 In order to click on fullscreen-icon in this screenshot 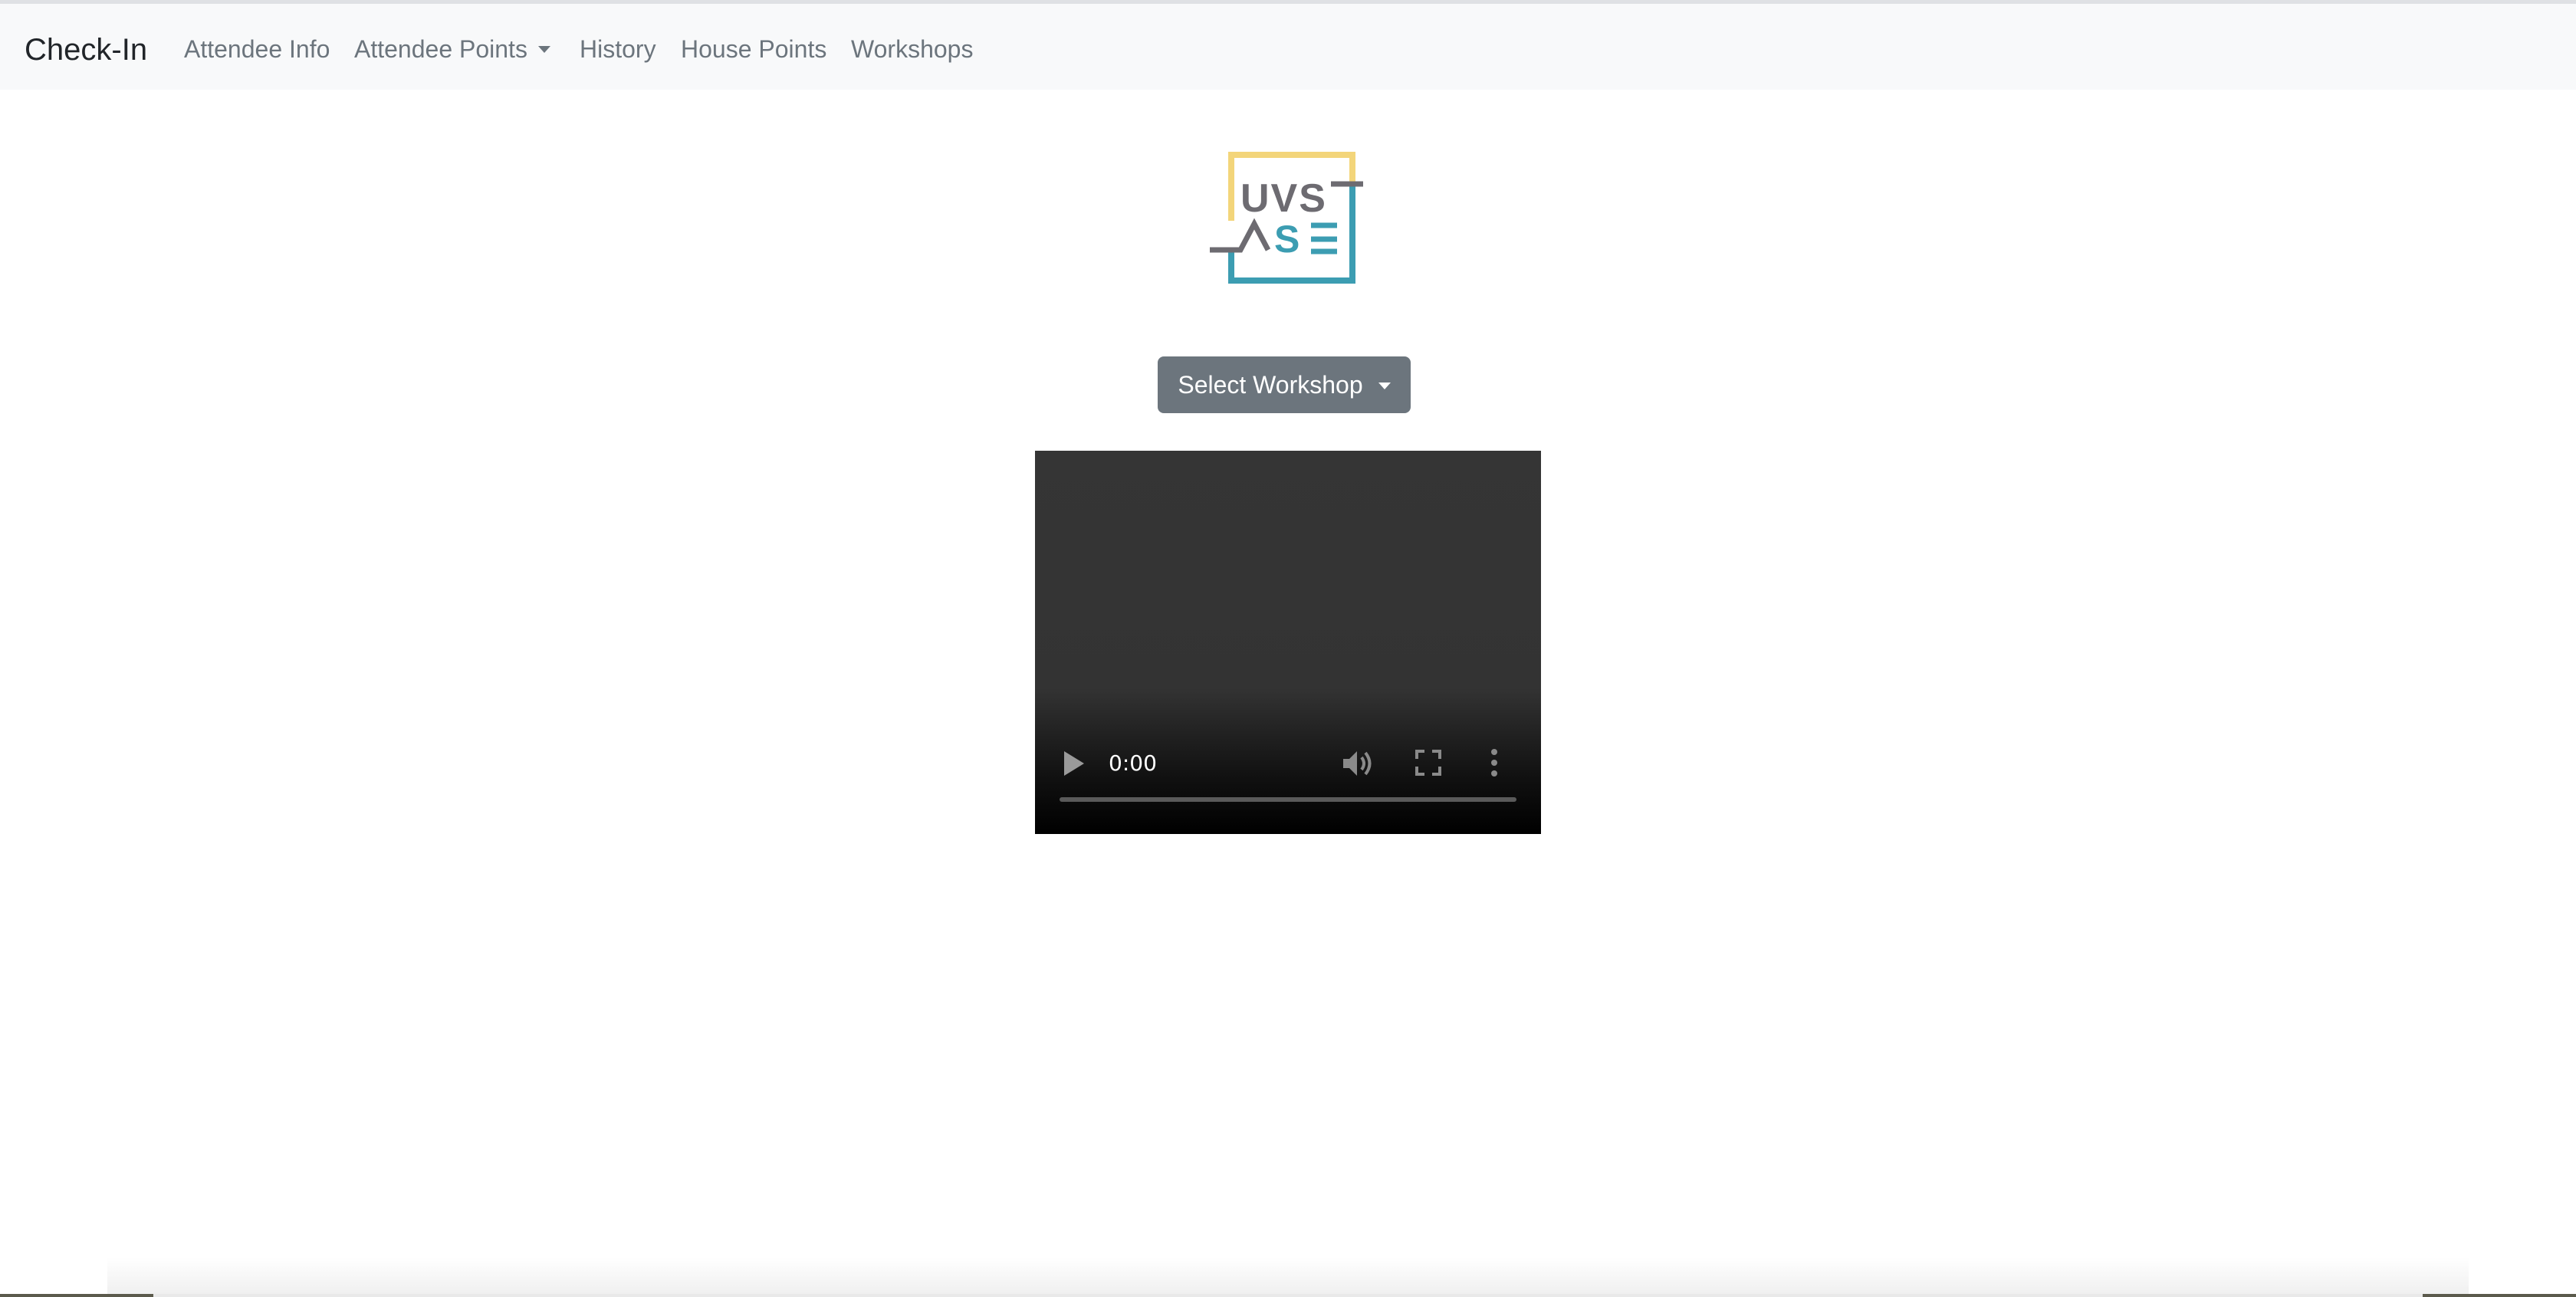, I will do `click(1428, 763)`.